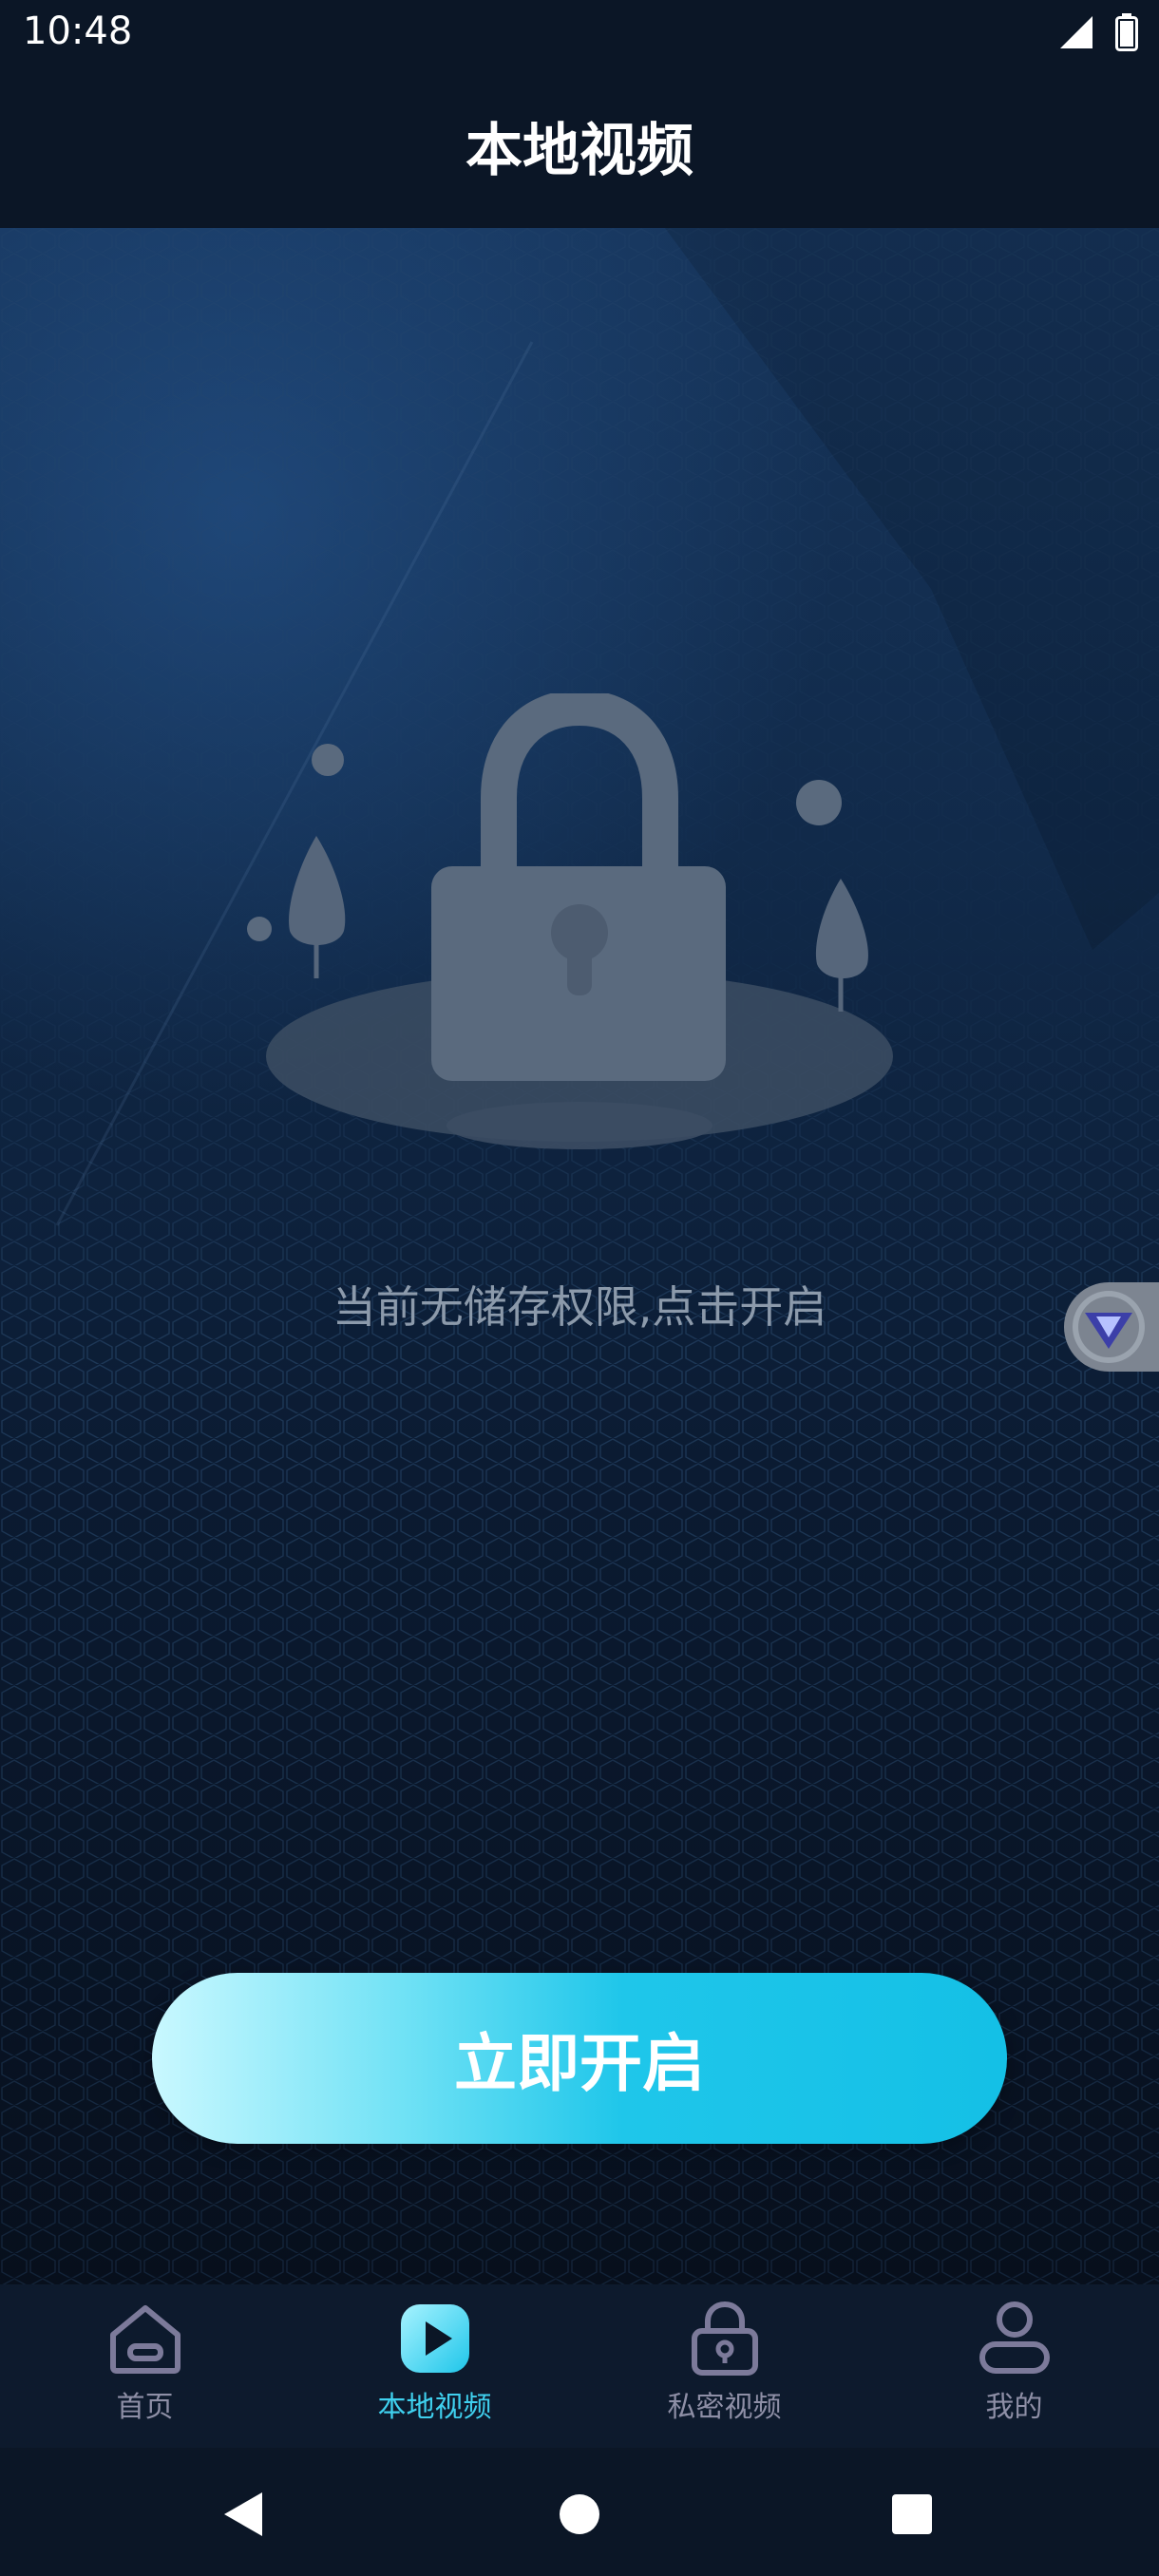 This screenshot has height=2576, width=1159. What do you see at coordinates (579, 1307) in the screenshot?
I see `empty-state-message: 当前无储存权限,点击开启` at bounding box center [579, 1307].